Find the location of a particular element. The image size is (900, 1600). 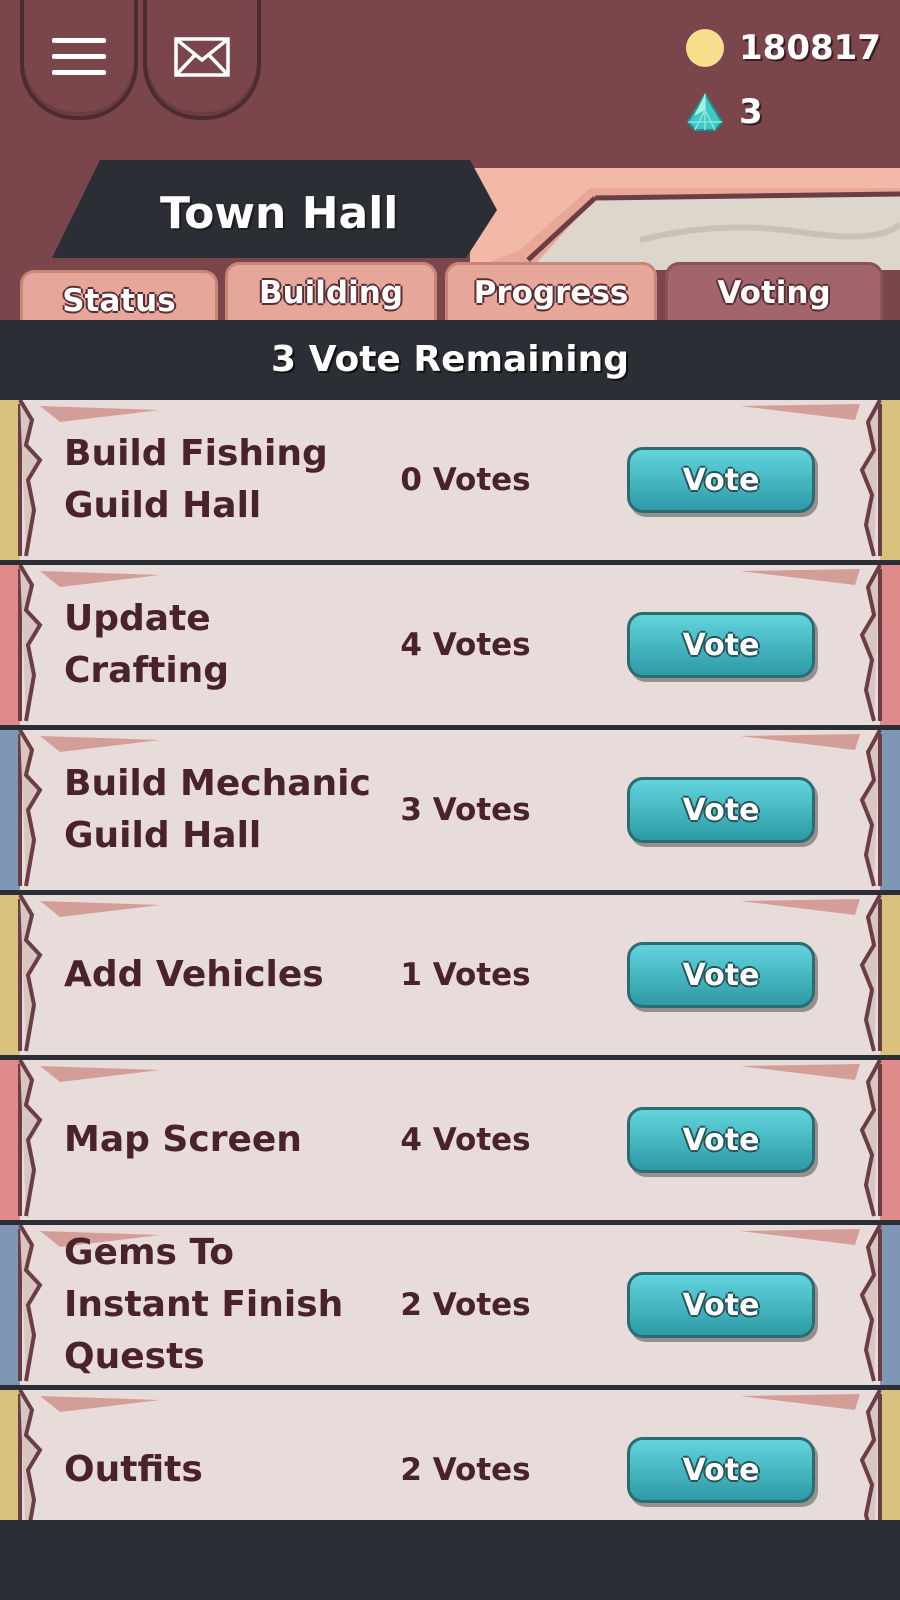

menu-button is located at coordinates (79, 60).